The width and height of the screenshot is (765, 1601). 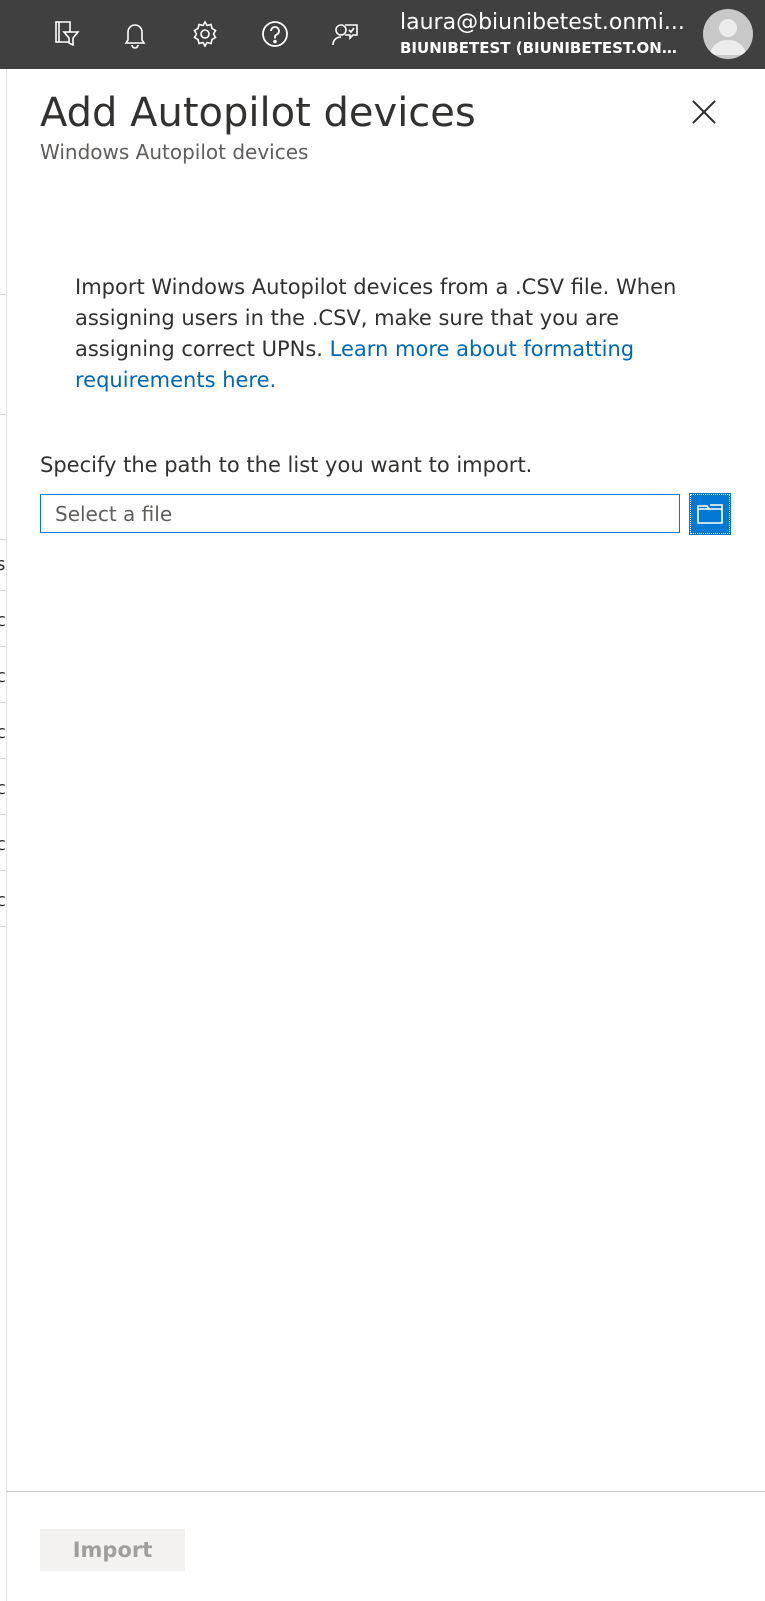 I want to click on file-path-input, so click(x=360, y=513).